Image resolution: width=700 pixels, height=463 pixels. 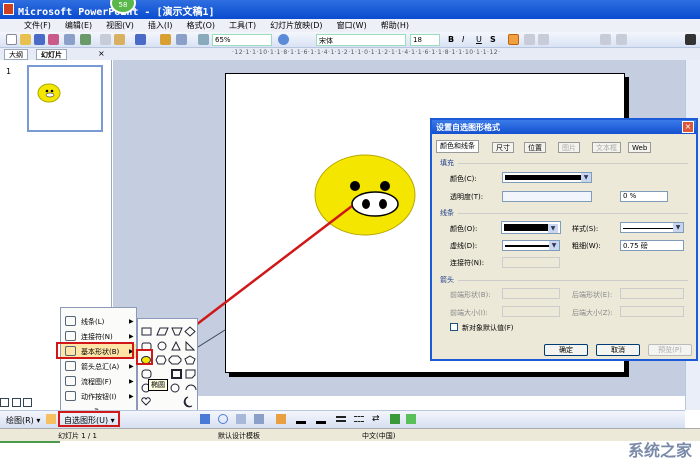 I want to click on line-style-select: ▼, so click(x=652, y=227).